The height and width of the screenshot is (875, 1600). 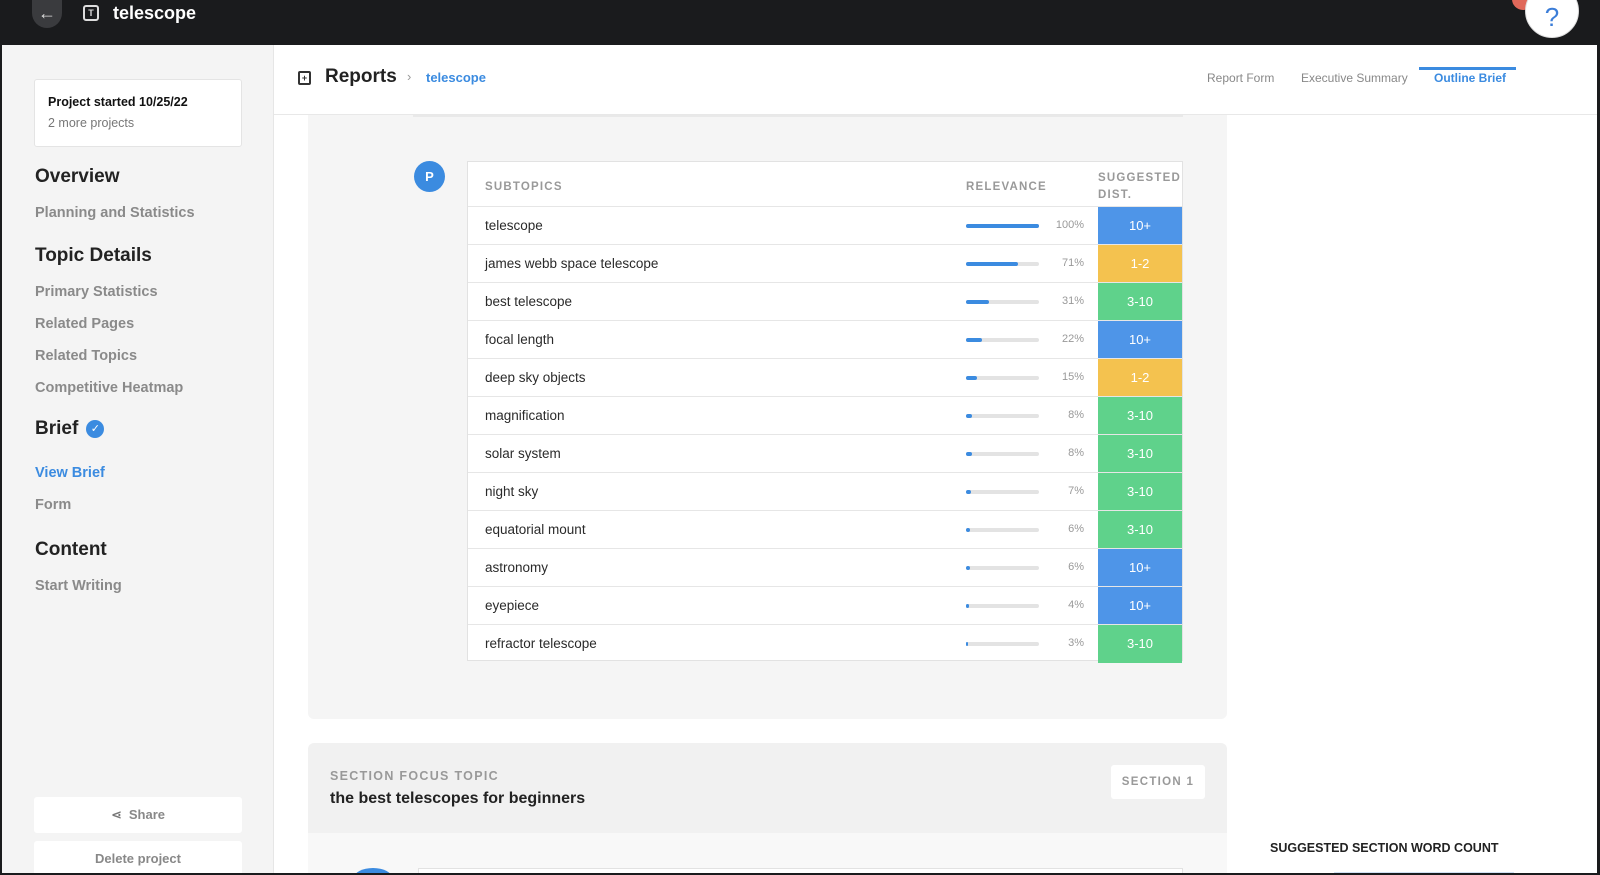 What do you see at coordinates (429, 176) in the screenshot?
I see `avatar: P` at bounding box center [429, 176].